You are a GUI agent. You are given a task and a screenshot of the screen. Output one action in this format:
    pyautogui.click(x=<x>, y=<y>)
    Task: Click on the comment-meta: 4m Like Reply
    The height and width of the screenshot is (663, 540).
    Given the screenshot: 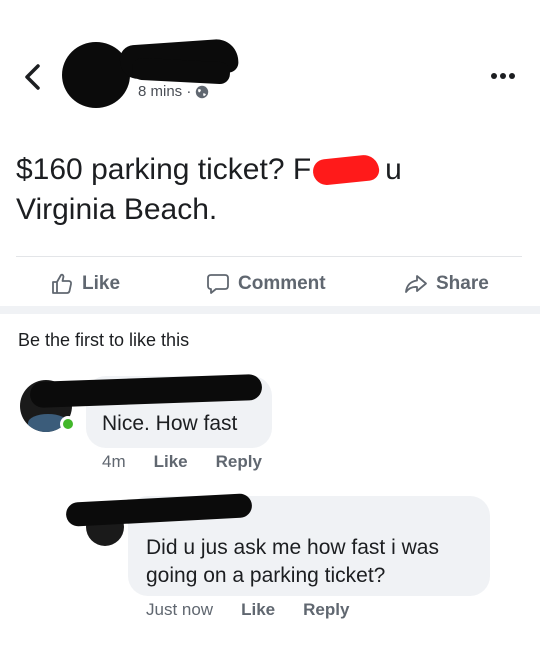 What is the action you would take?
    pyautogui.click(x=182, y=462)
    